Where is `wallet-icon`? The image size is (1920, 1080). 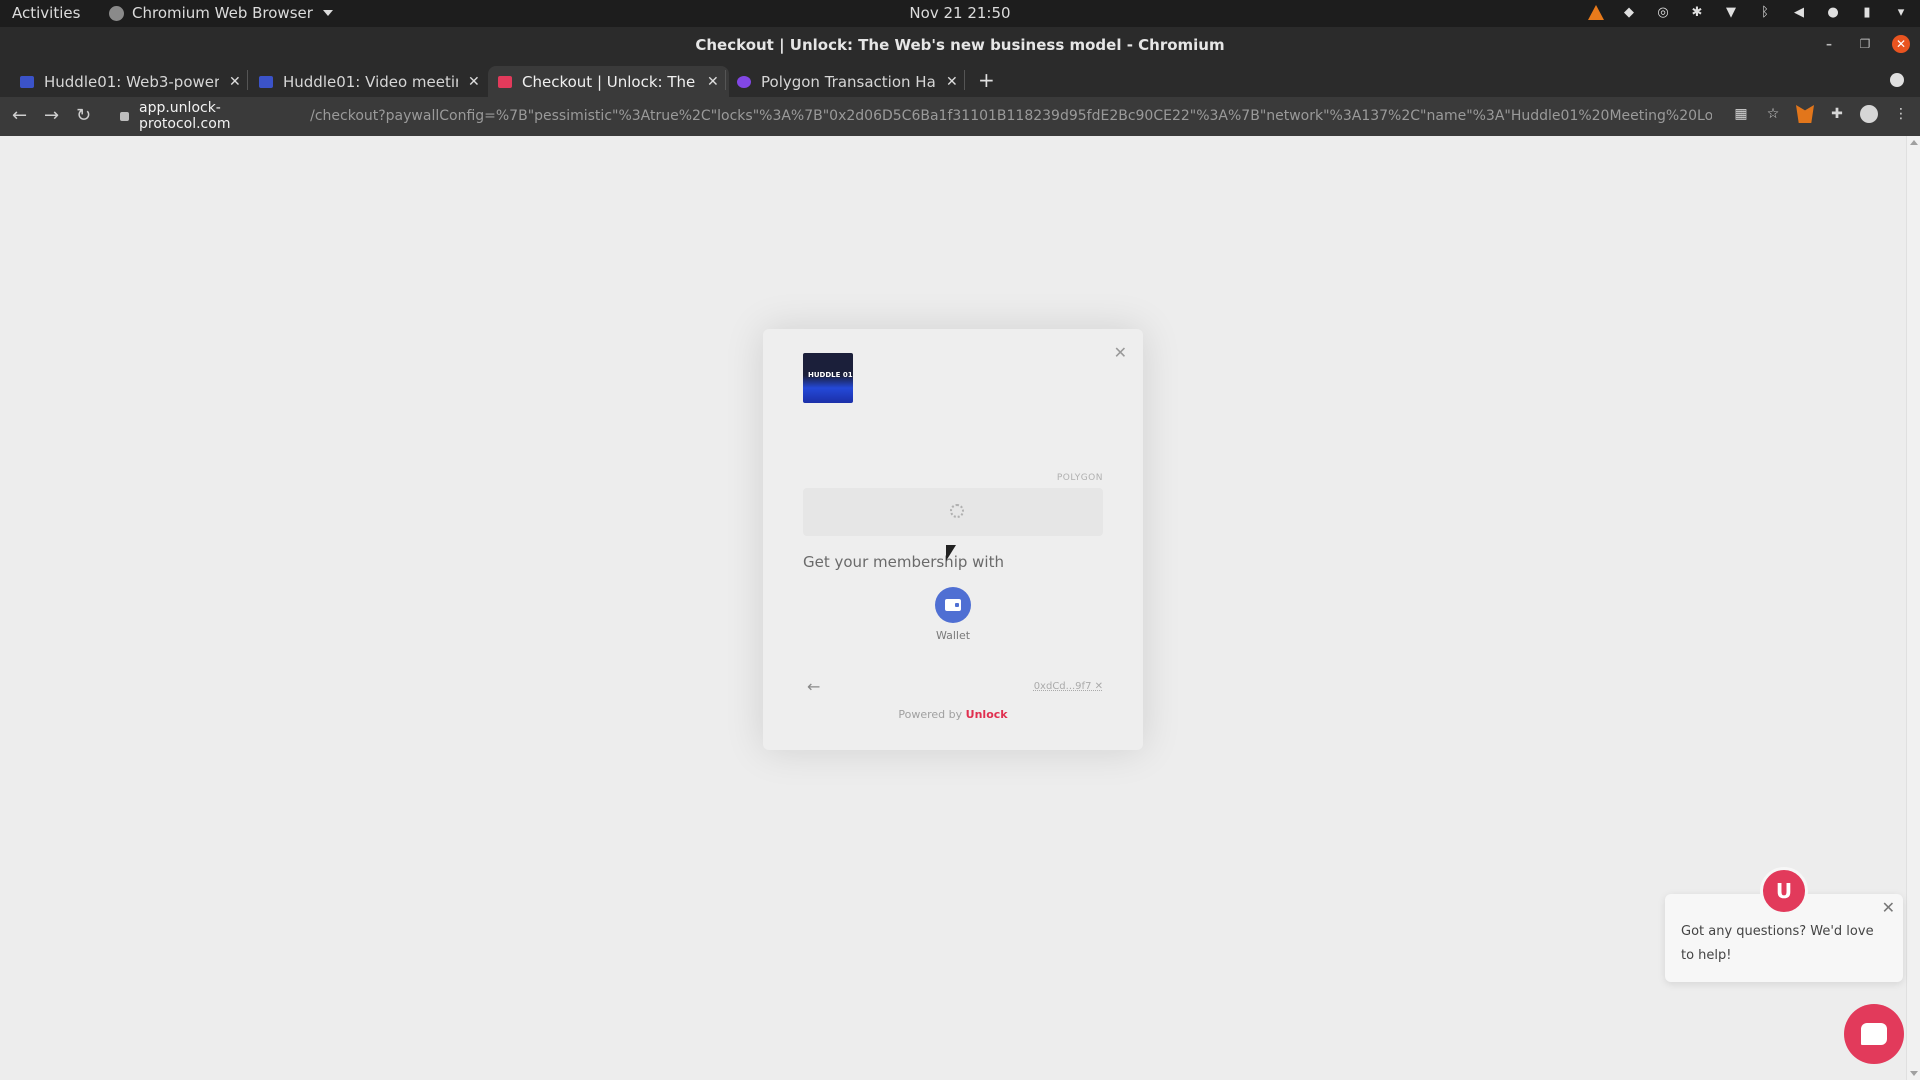
wallet-icon is located at coordinates (953, 605).